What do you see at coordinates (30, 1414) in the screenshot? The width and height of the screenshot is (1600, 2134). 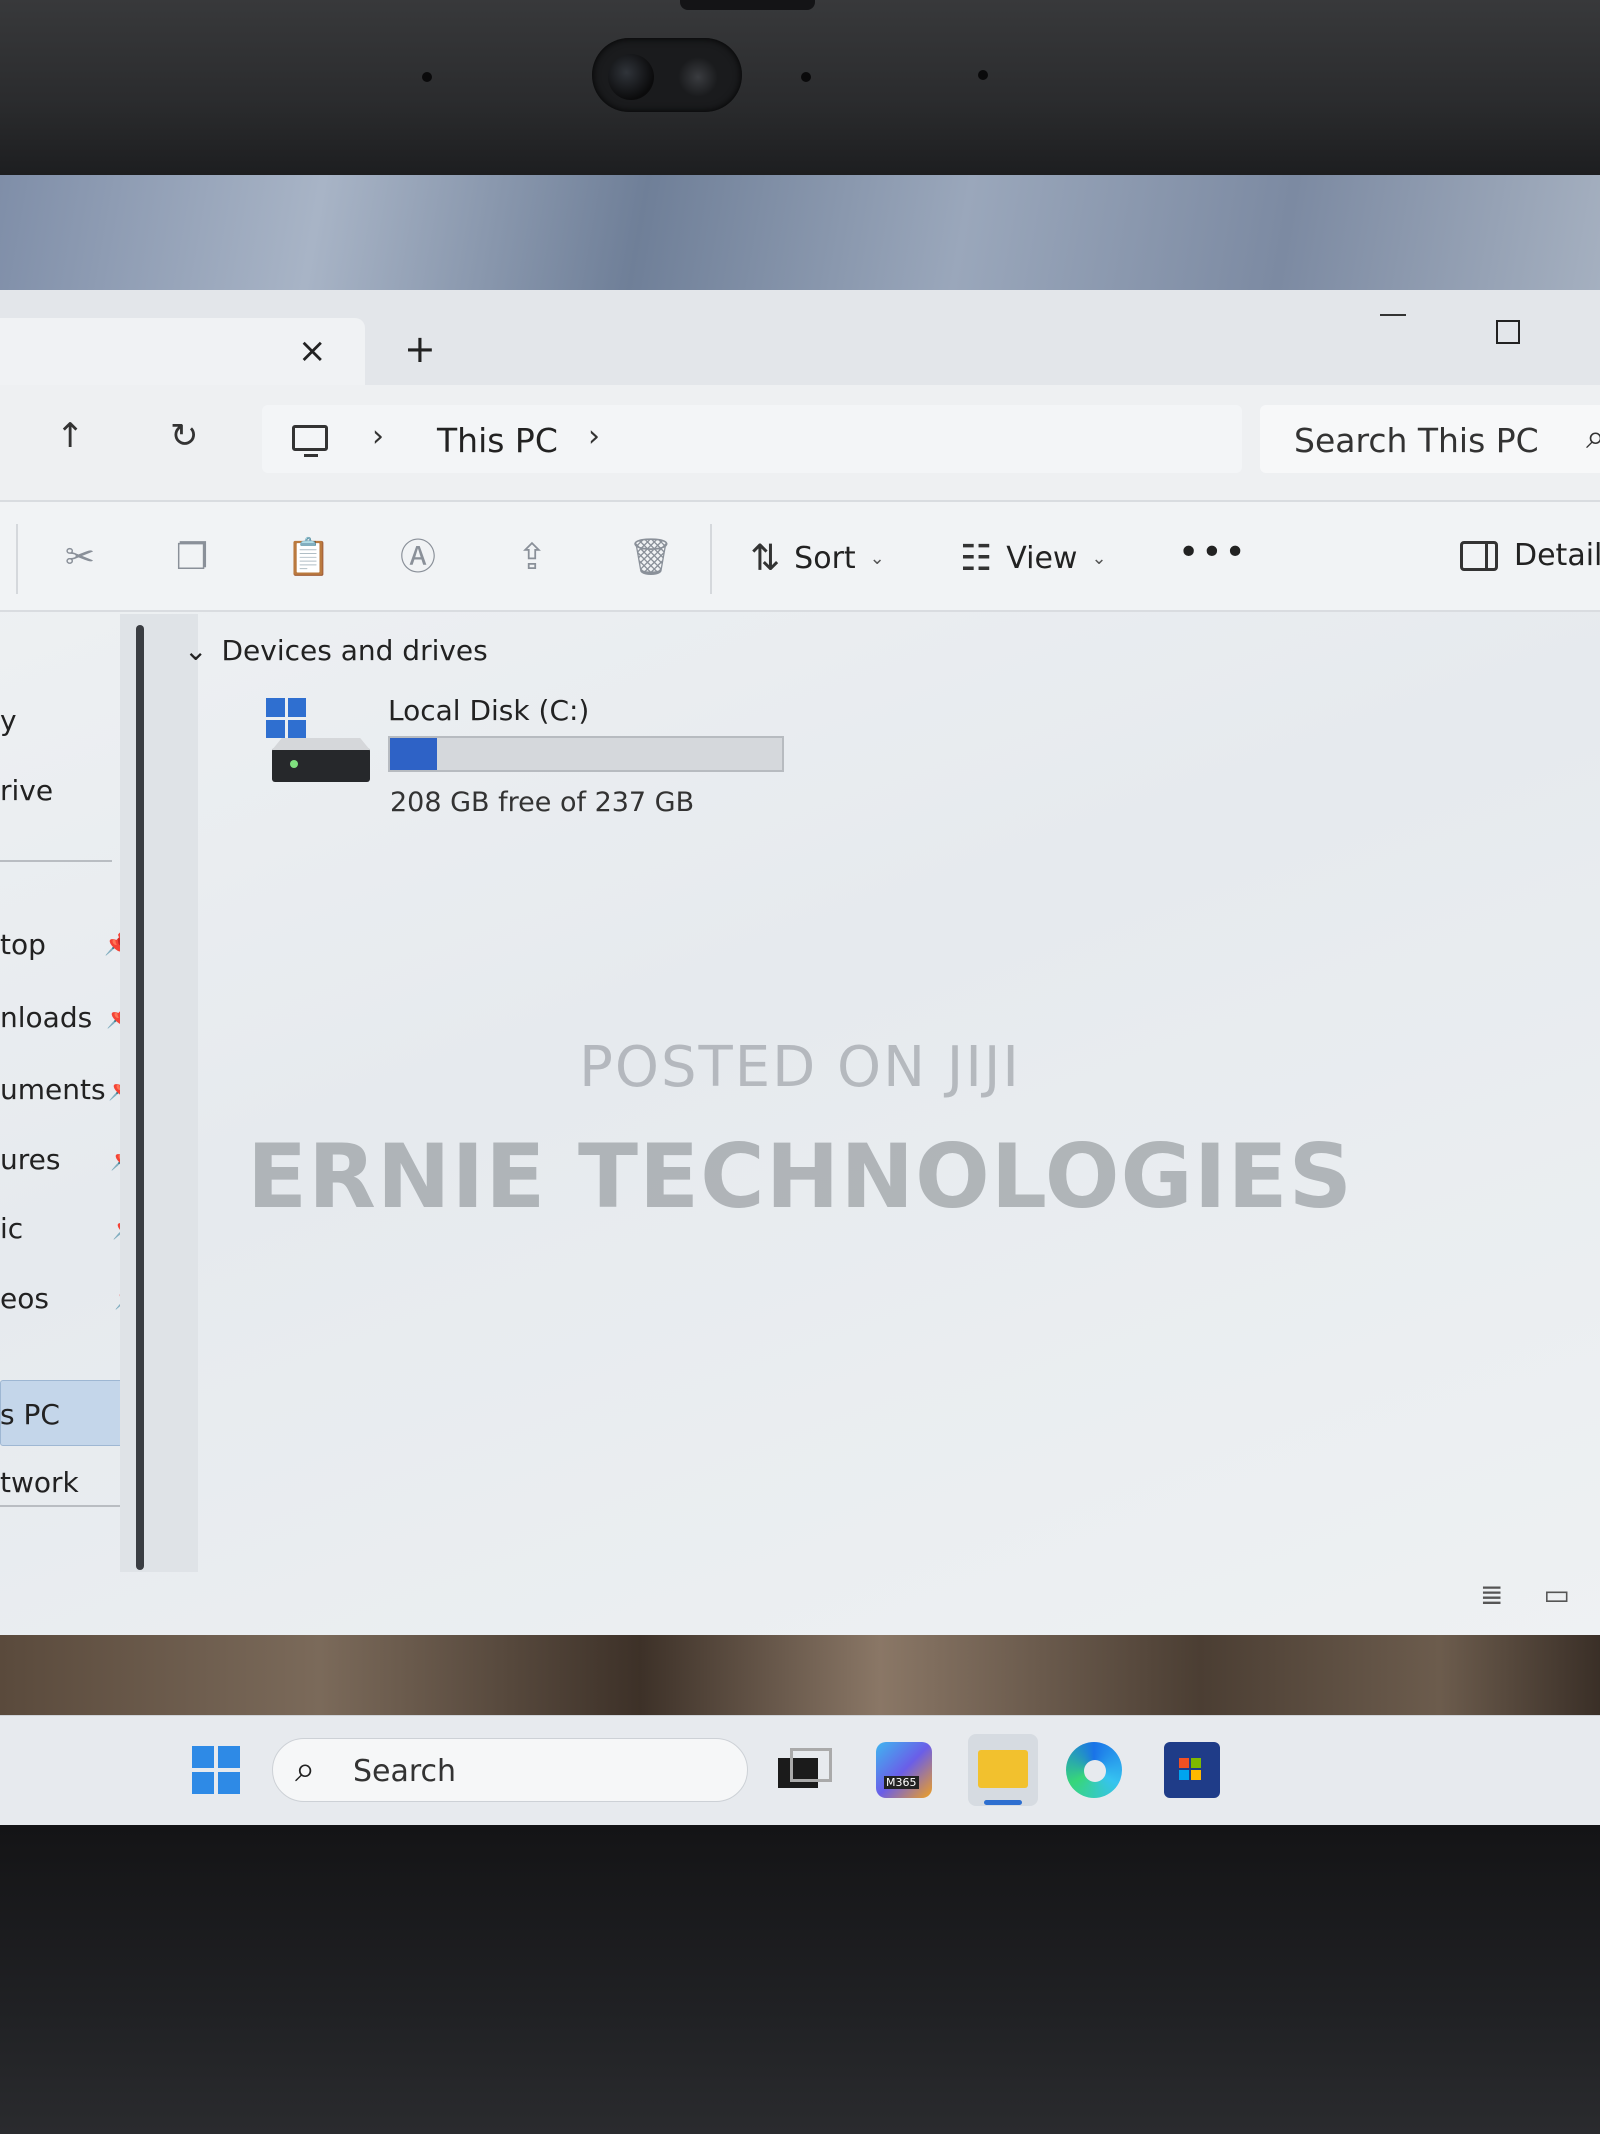 I see `sidebar-item: s PC` at bounding box center [30, 1414].